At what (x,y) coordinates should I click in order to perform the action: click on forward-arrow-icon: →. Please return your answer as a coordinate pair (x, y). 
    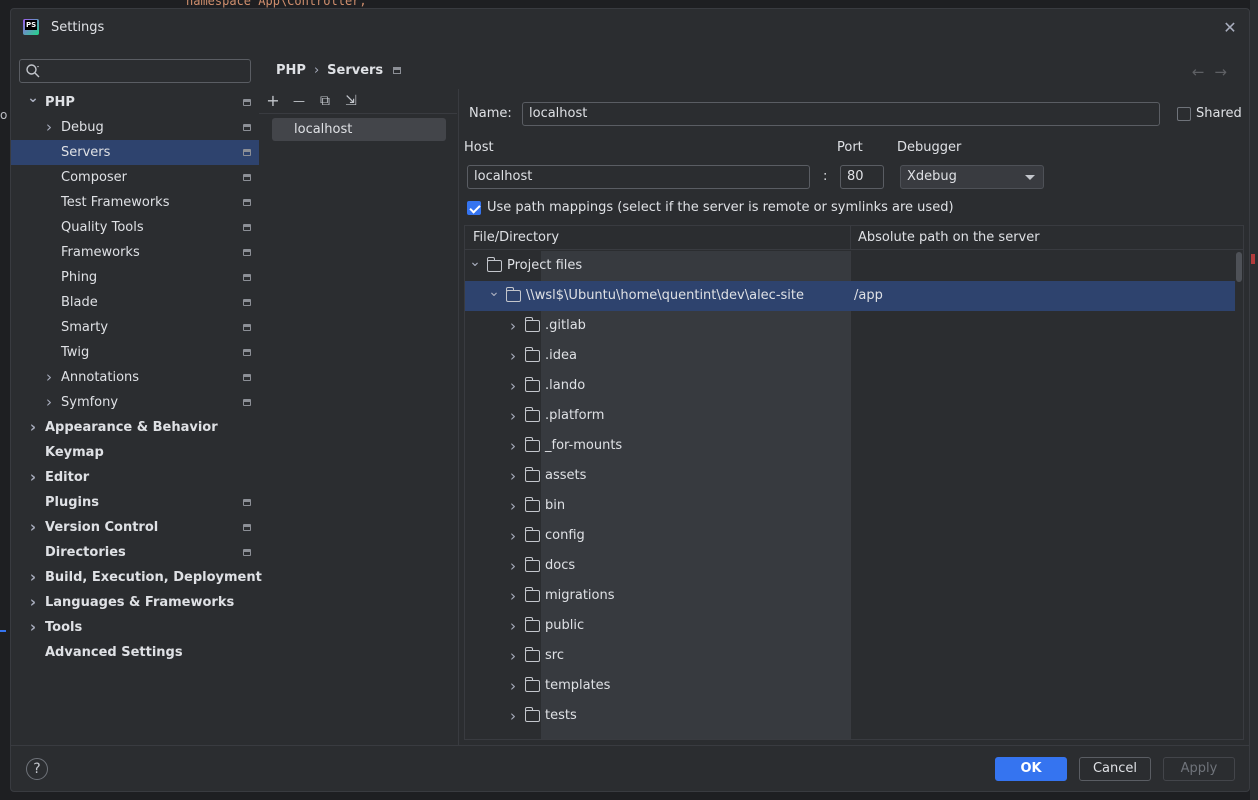
    Looking at the image, I should click on (1220, 72).